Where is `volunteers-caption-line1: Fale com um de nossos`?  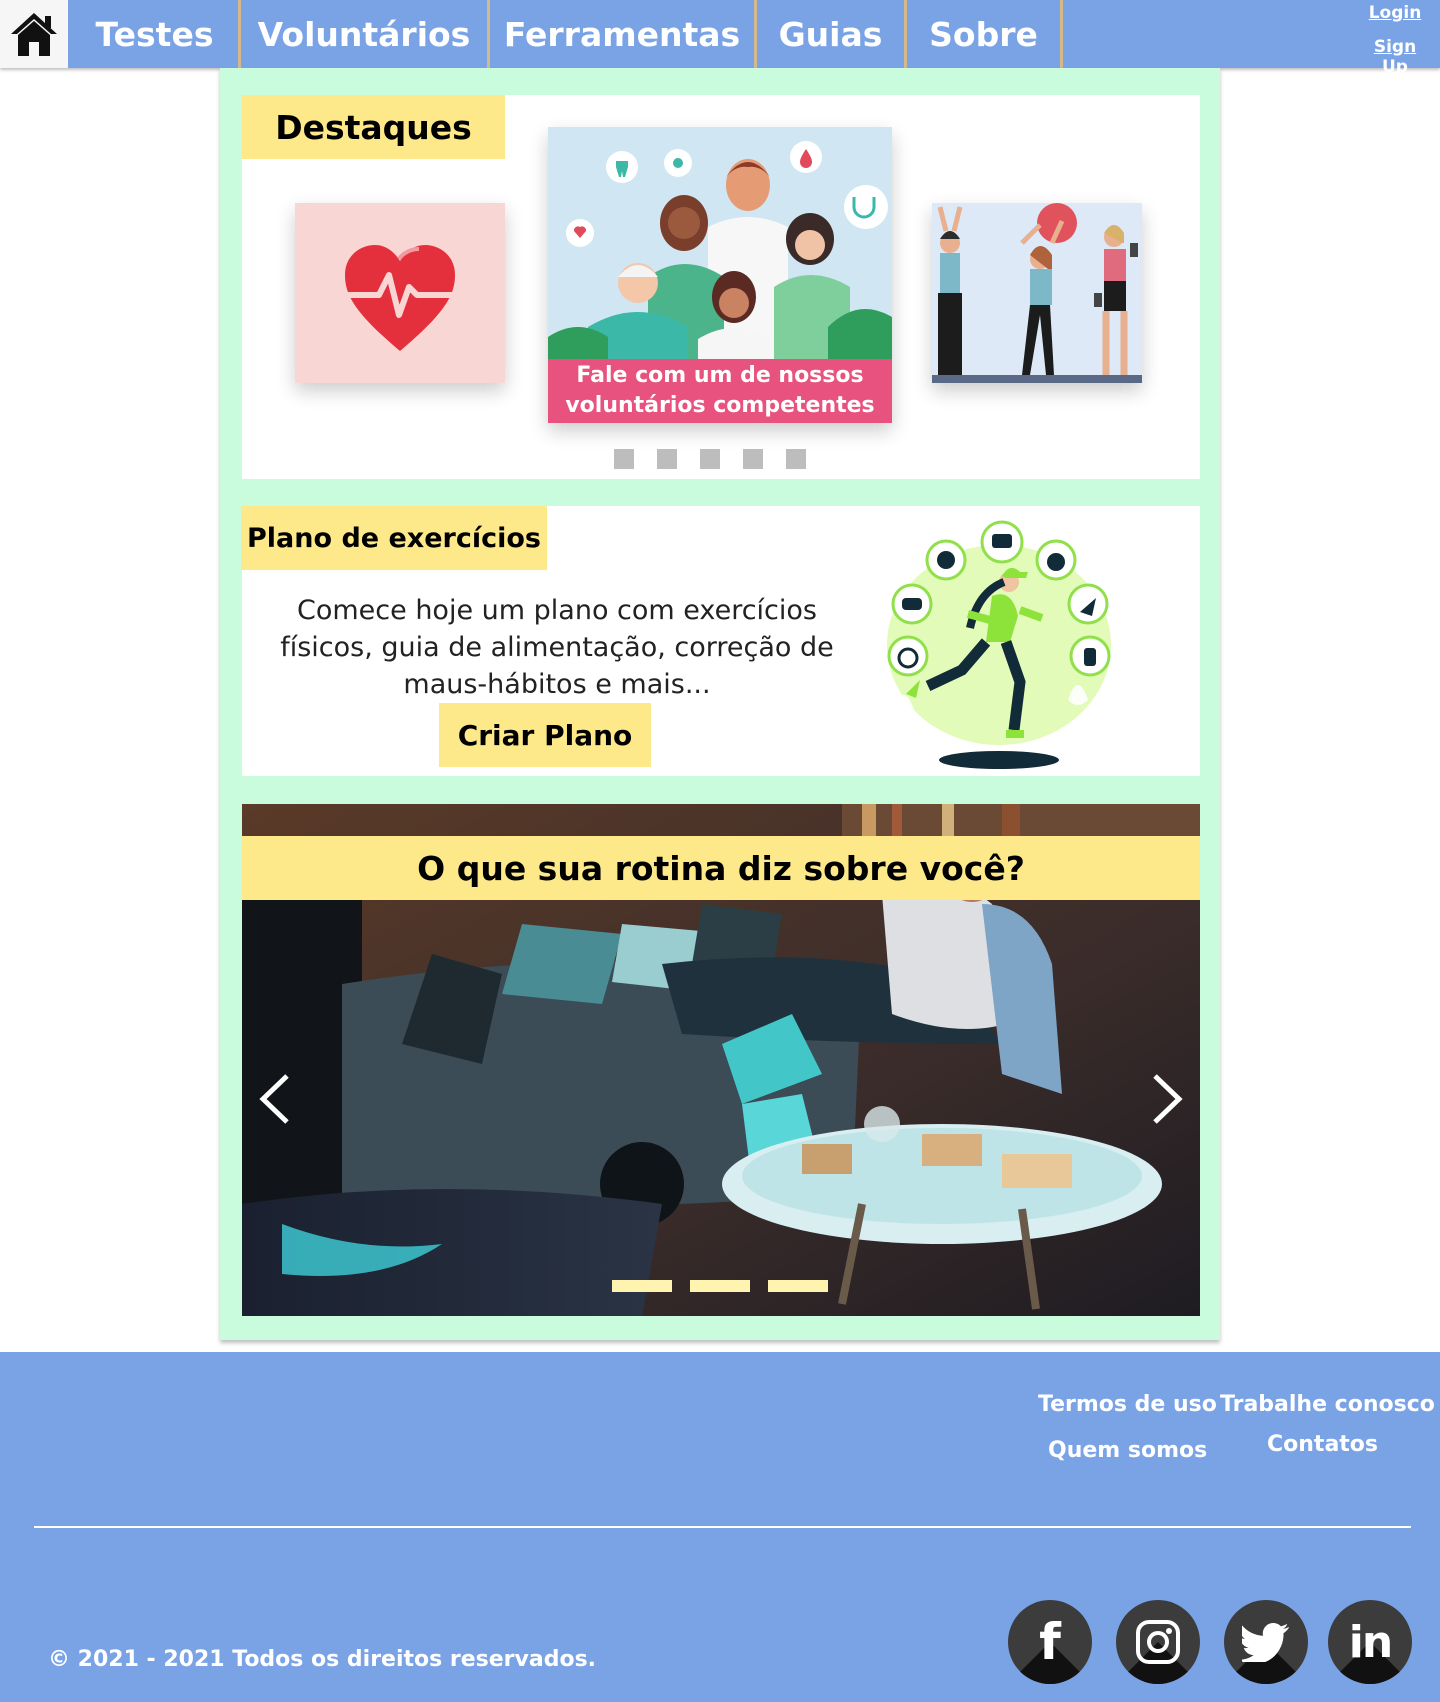 volunteers-caption-line1: Fale com um de nossos is located at coordinates (720, 375).